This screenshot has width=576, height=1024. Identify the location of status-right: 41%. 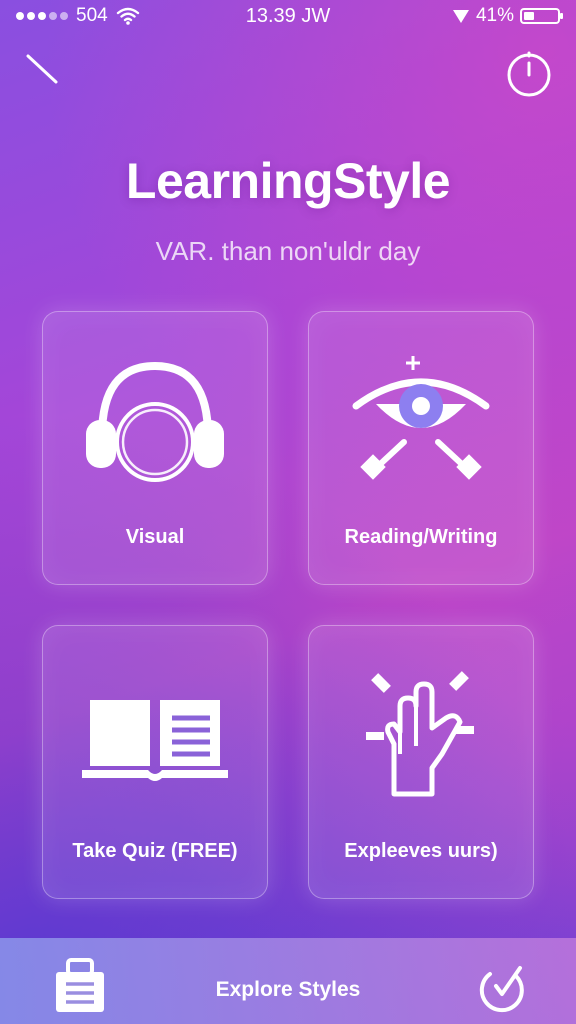
(507, 16).